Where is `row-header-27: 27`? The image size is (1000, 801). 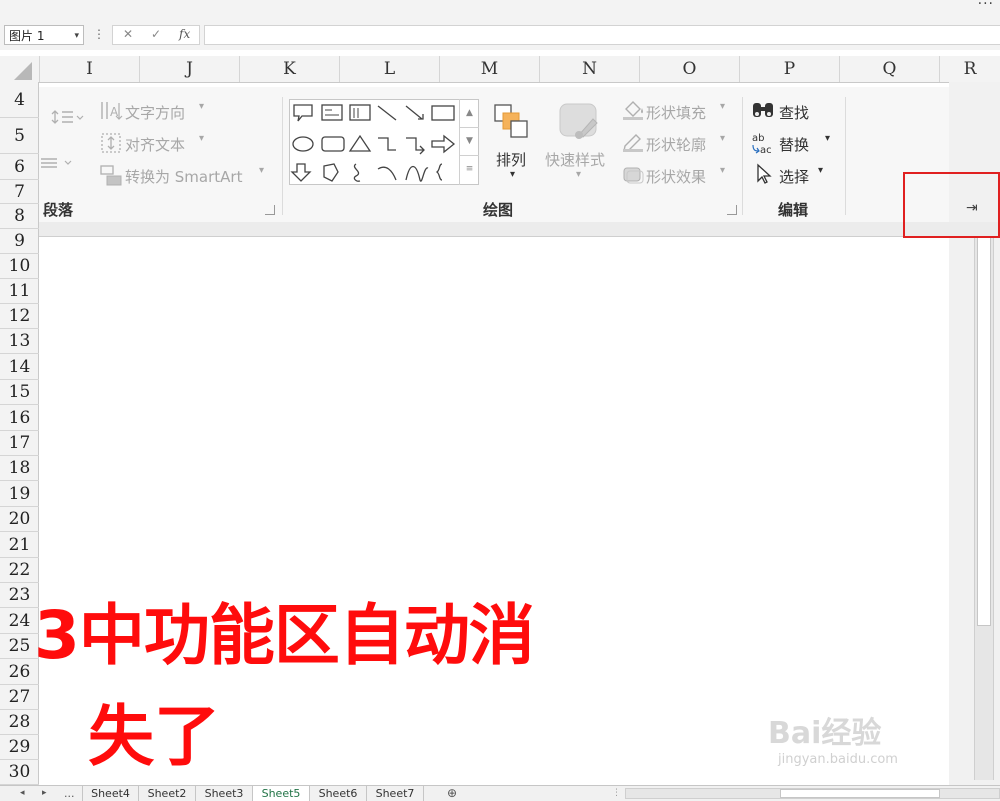
row-header-27: 27 is located at coordinates (19, 697).